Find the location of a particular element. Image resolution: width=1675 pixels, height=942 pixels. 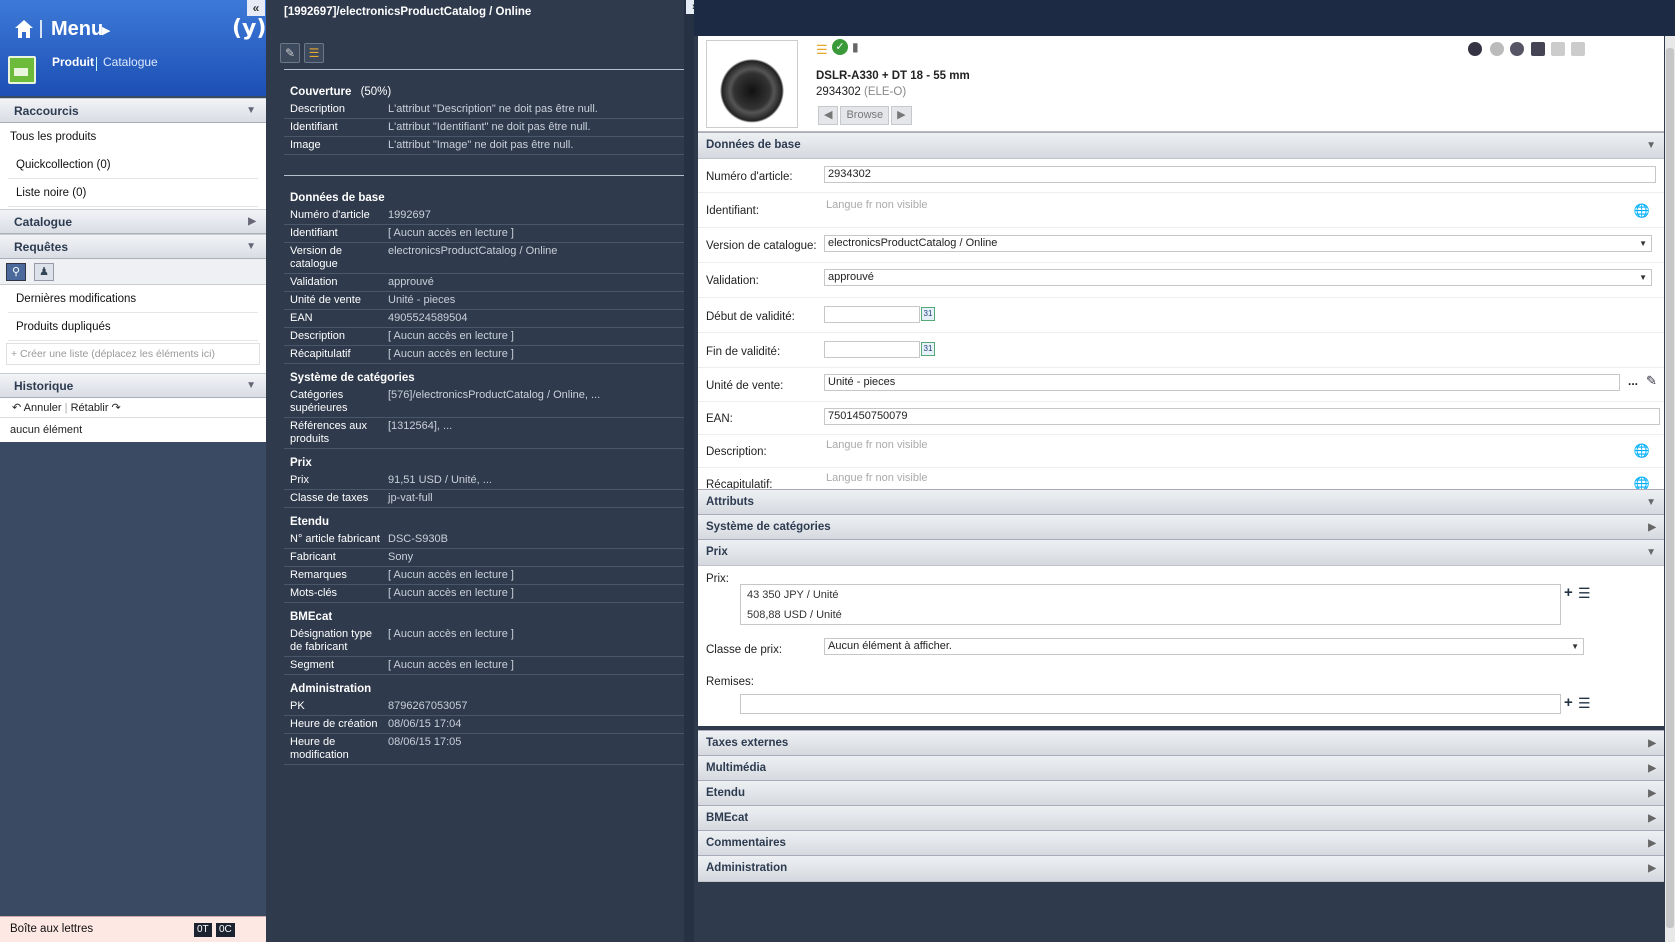

section-attributs: Attributs ▼ is located at coordinates (1181, 502).